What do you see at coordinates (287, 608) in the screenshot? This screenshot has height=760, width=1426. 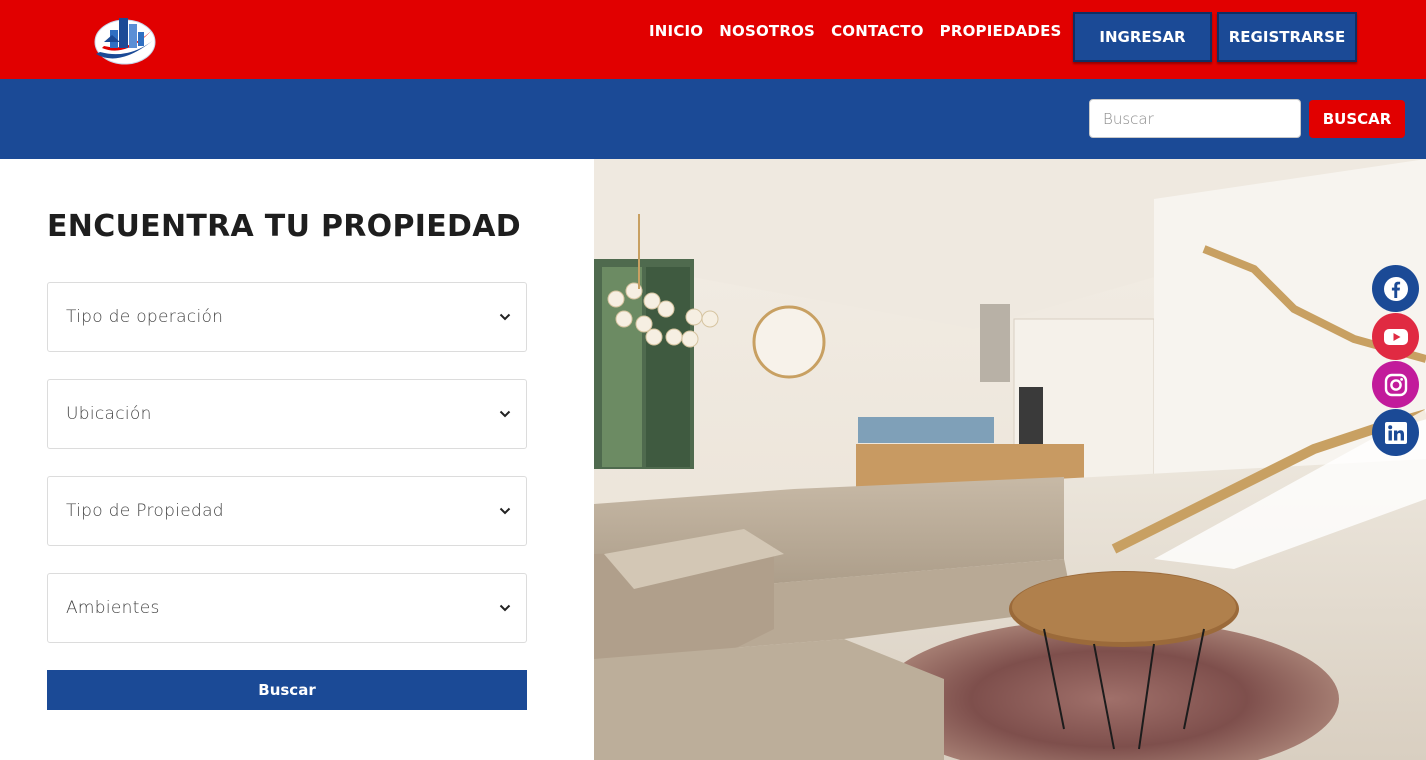 I see `rooms-select: Ambientes` at bounding box center [287, 608].